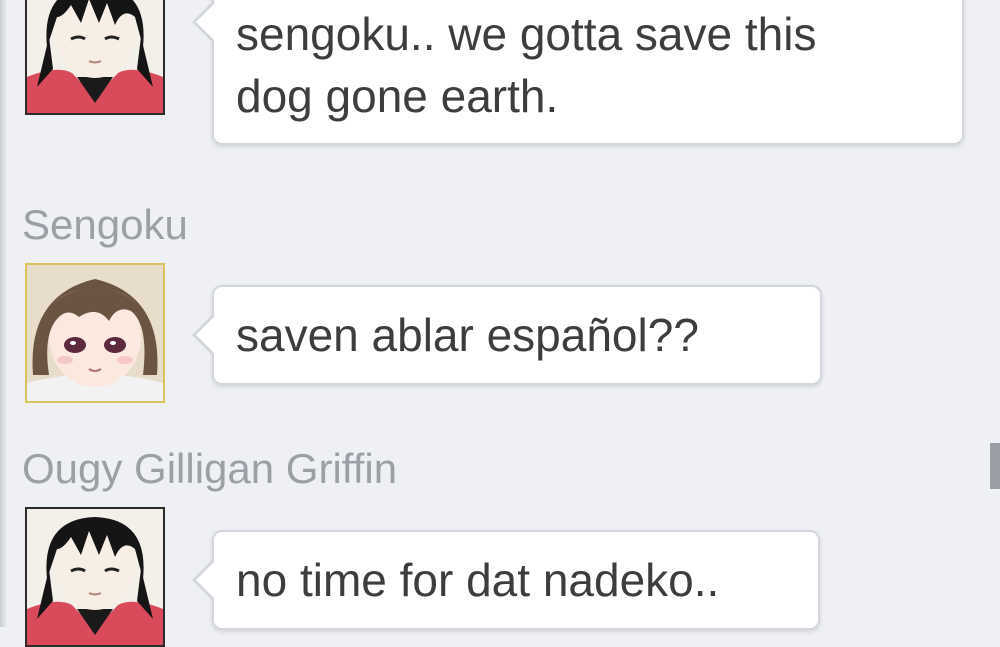 The height and width of the screenshot is (647, 1000). I want to click on scrollbar-thumb, so click(995, 466).